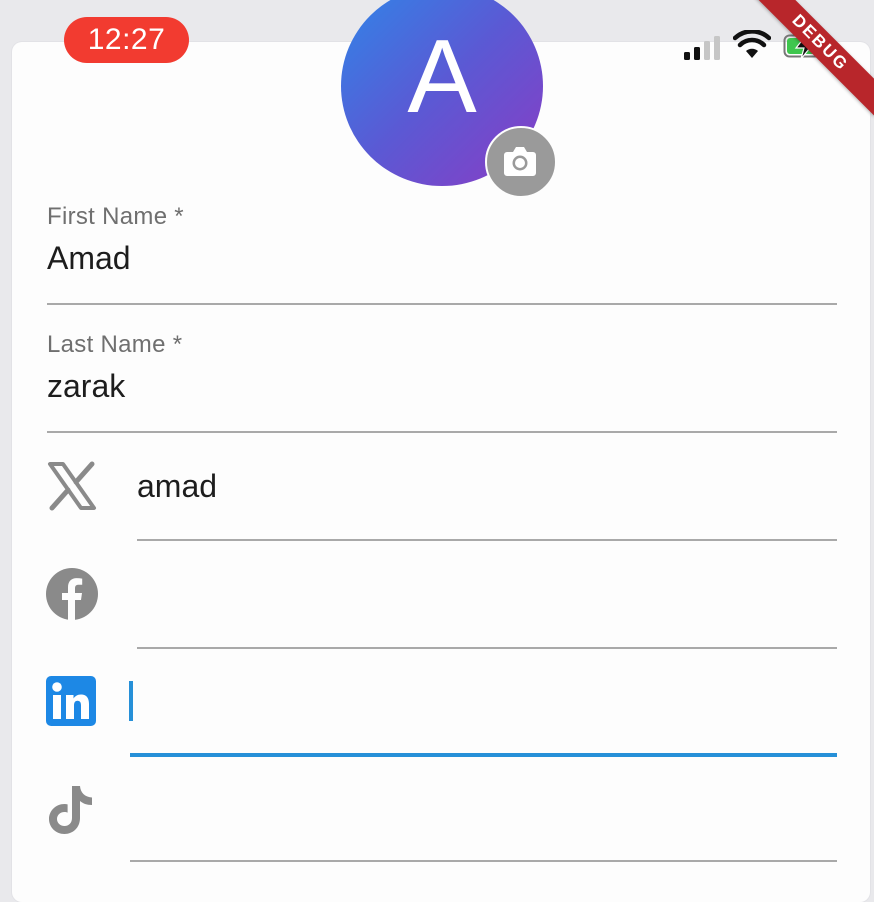  Describe the element at coordinates (72, 594) in the screenshot. I see `facebook-icon` at that location.